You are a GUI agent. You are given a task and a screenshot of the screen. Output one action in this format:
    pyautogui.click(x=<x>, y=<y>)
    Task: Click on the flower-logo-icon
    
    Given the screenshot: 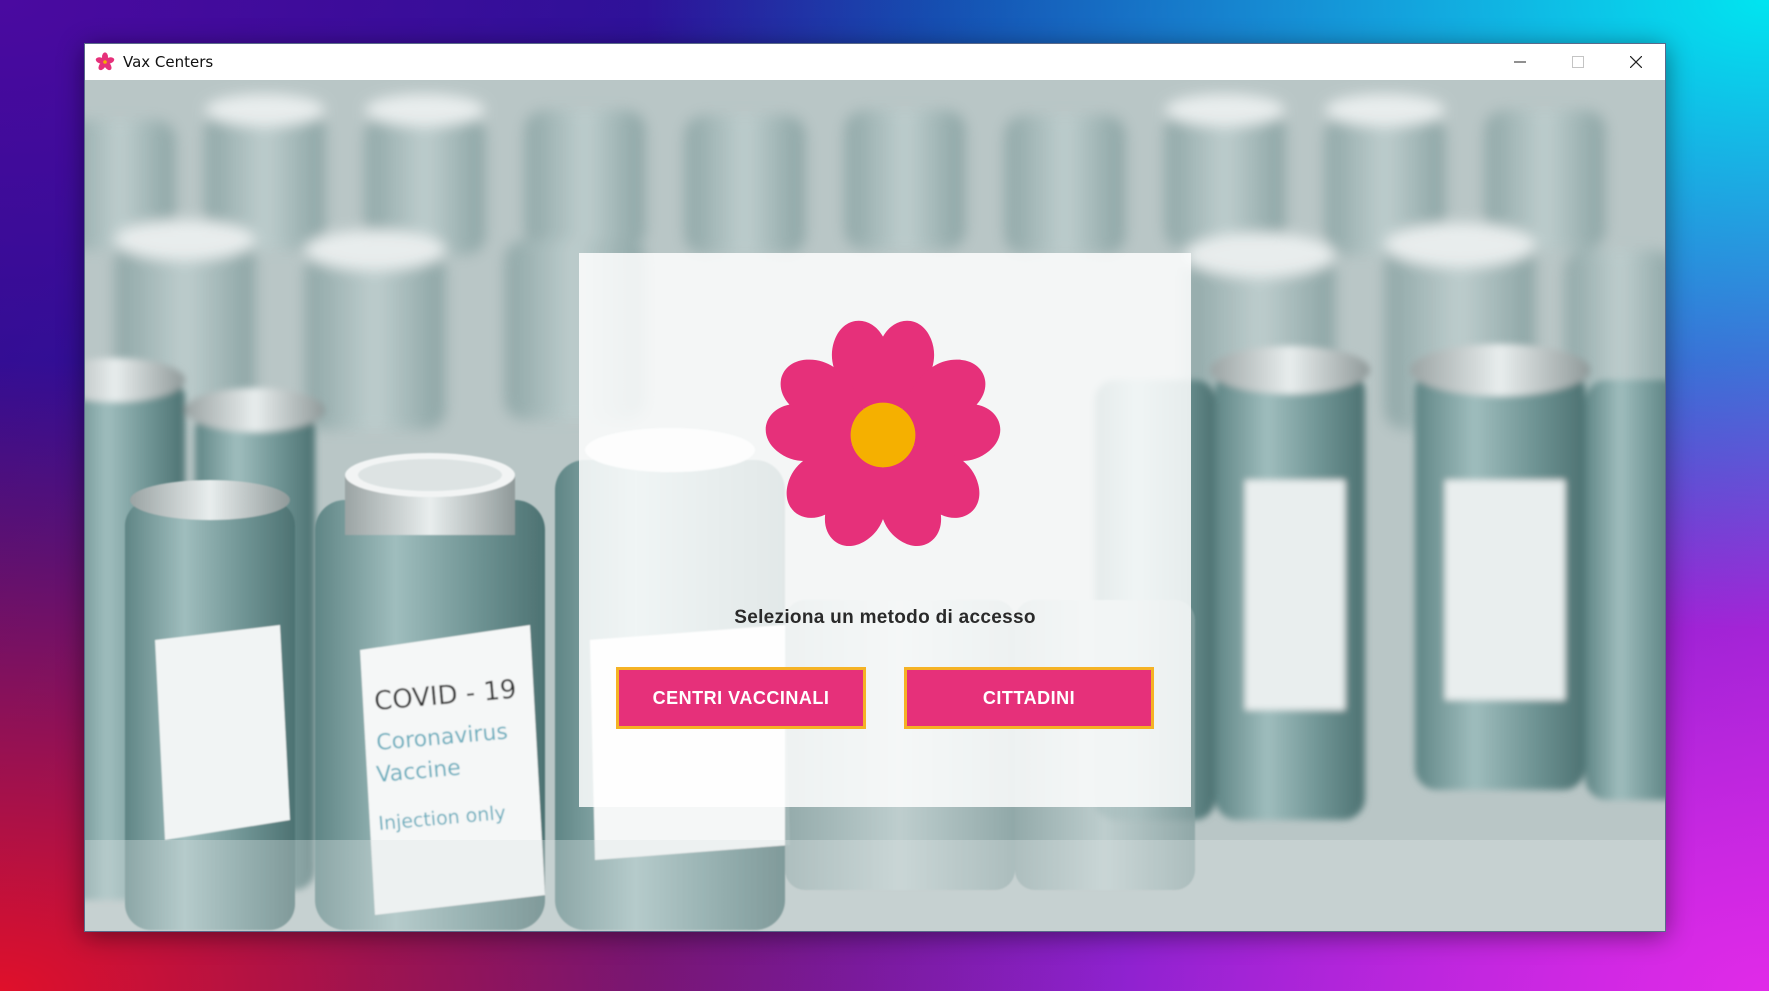 What is the action you would take?
    pyautogui.click(x=883, y=433)
    